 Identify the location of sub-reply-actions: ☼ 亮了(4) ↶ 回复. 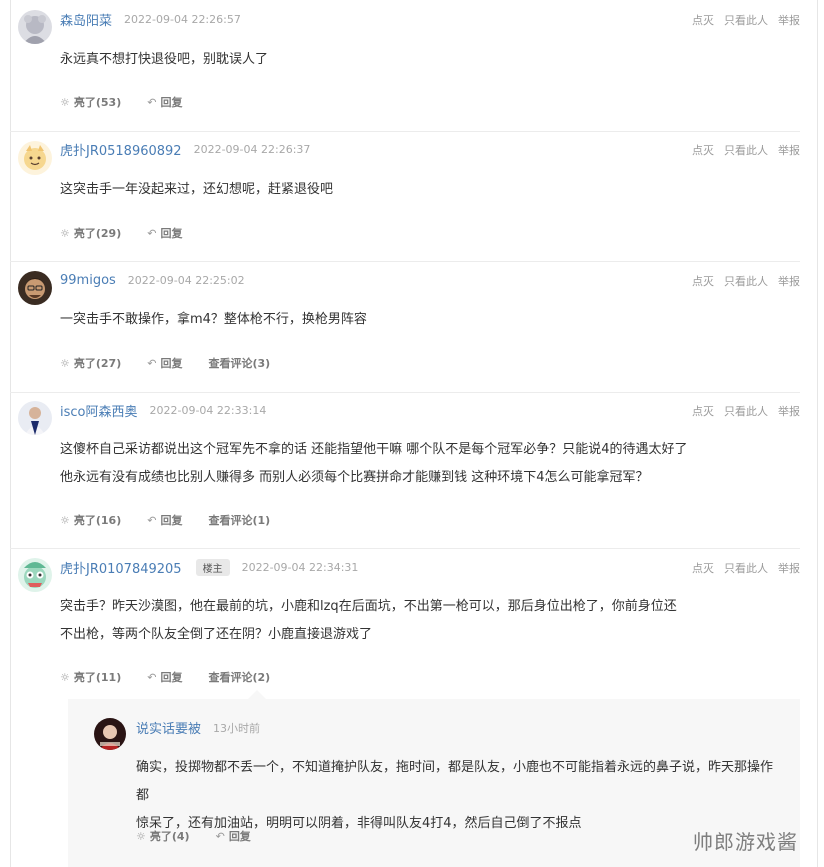
(206, 836).